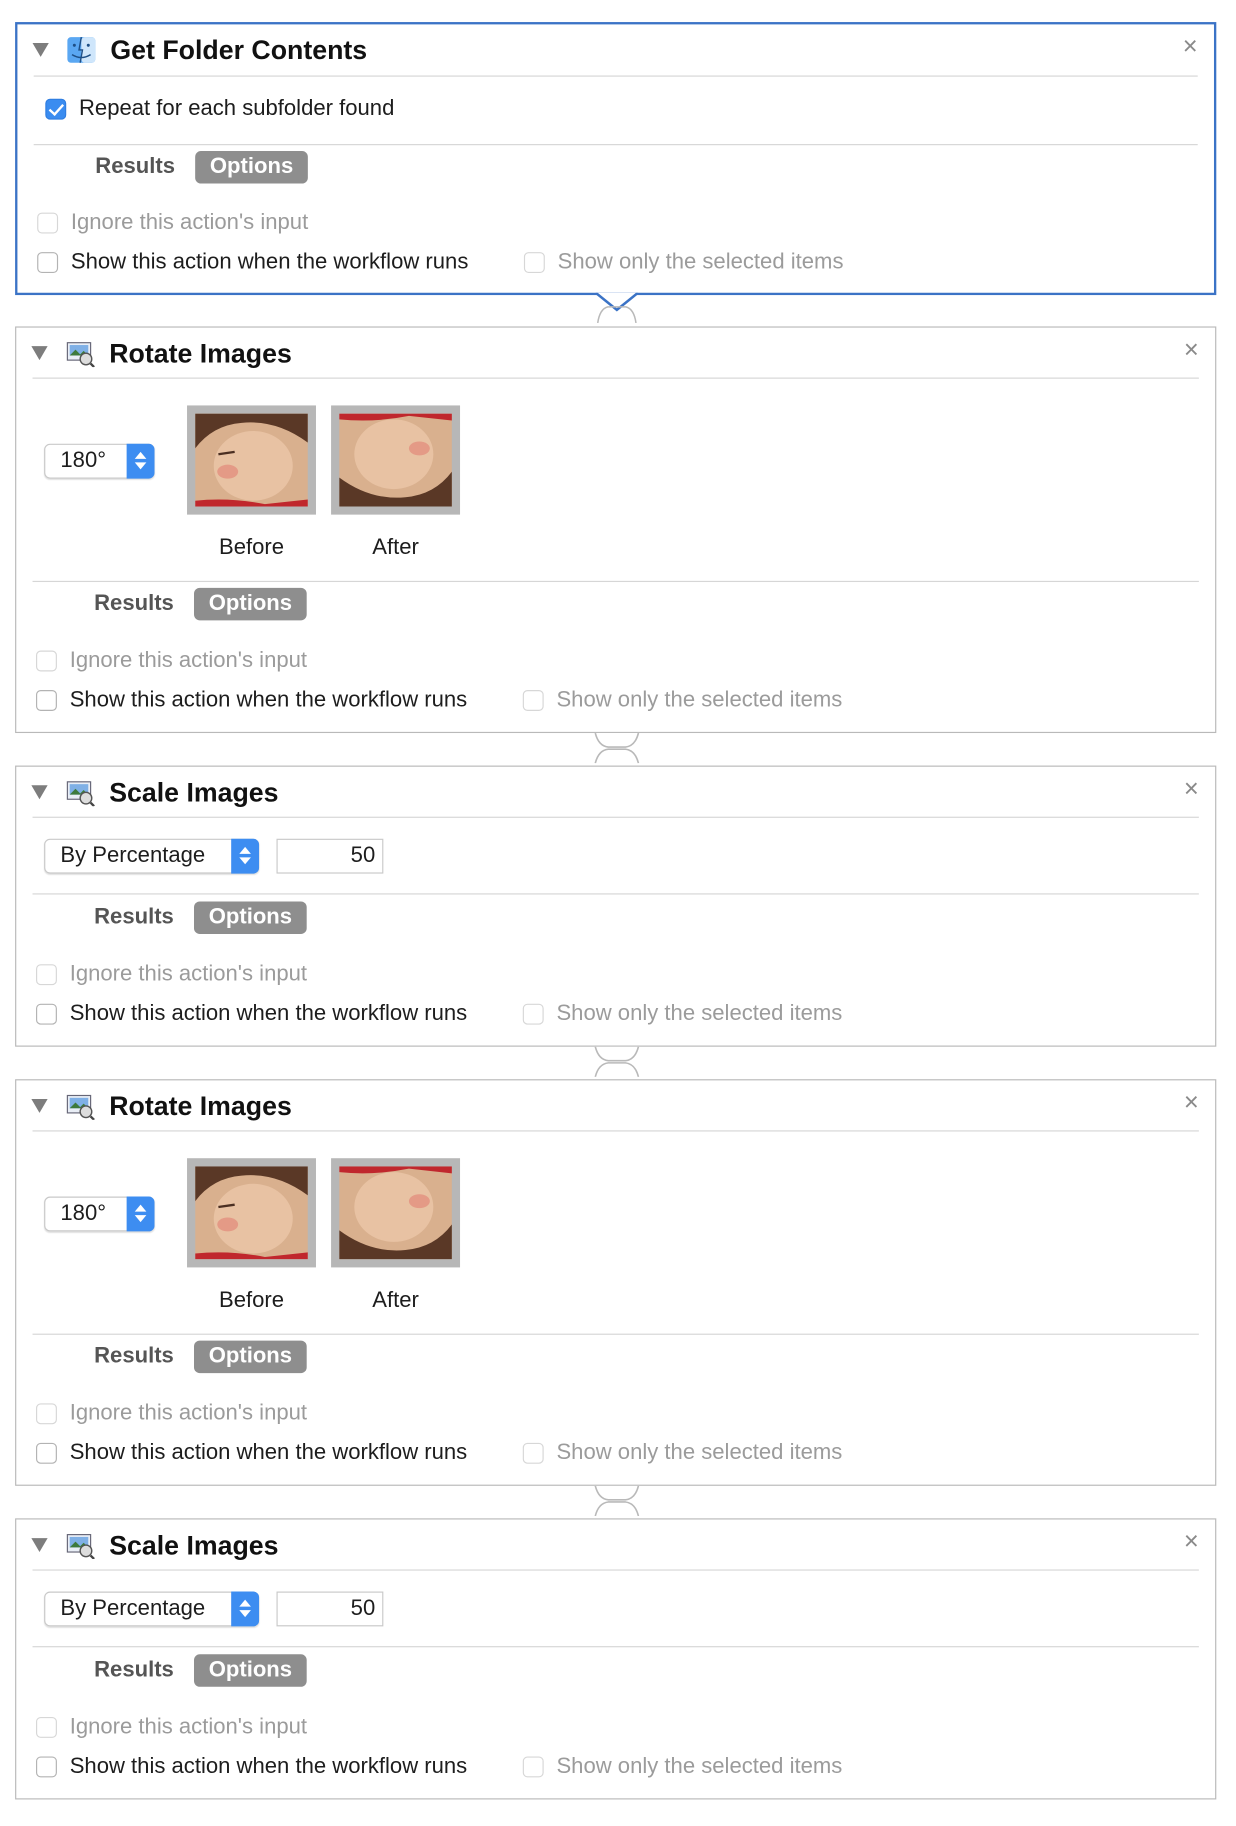  I want to click on action-title: Get Folder Contents, so click(239, 50).